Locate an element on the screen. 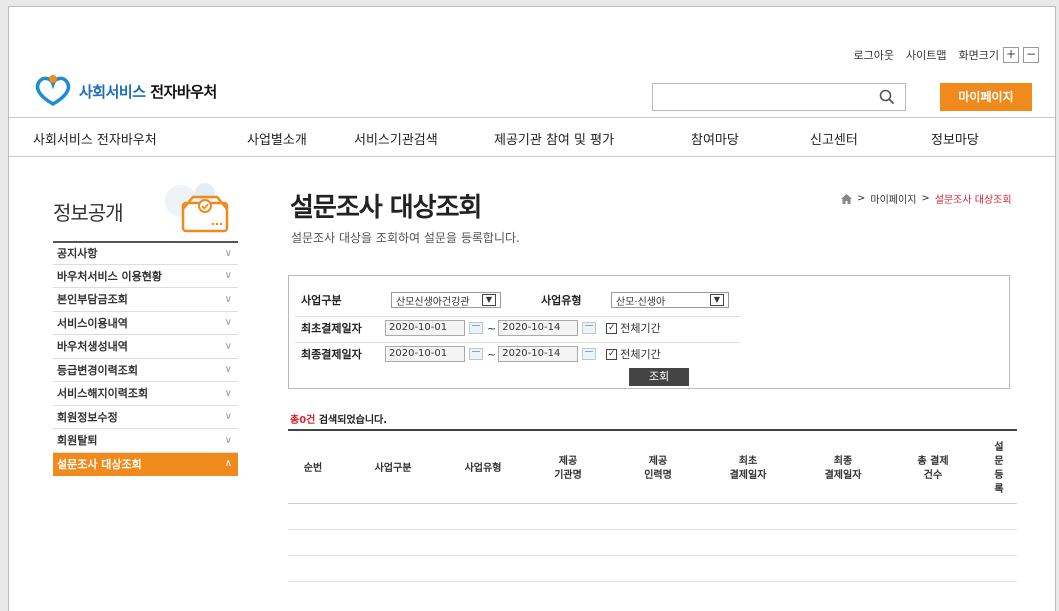 The image size is (1059, 611). zoom-in-button: + is located at coordinates (1011, 55).